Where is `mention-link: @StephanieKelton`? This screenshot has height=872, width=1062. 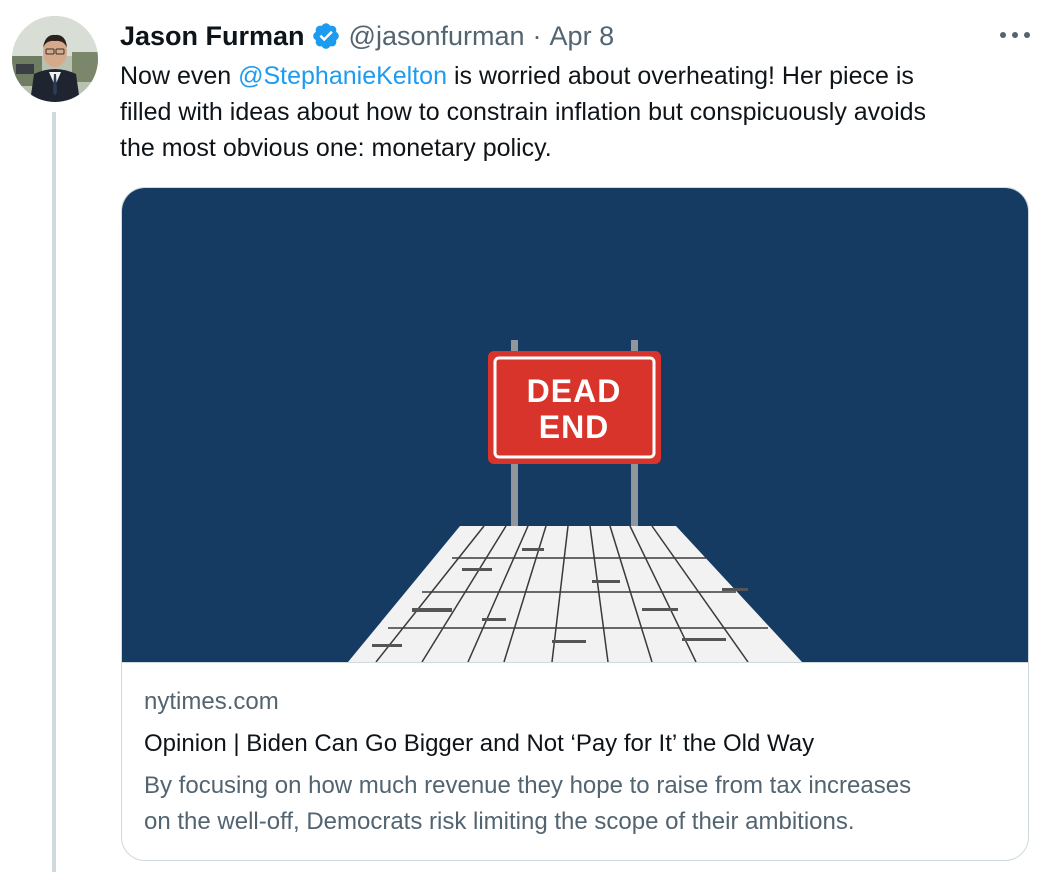
mention-link: @StephanieKelton is located at coordinates (342, 76).